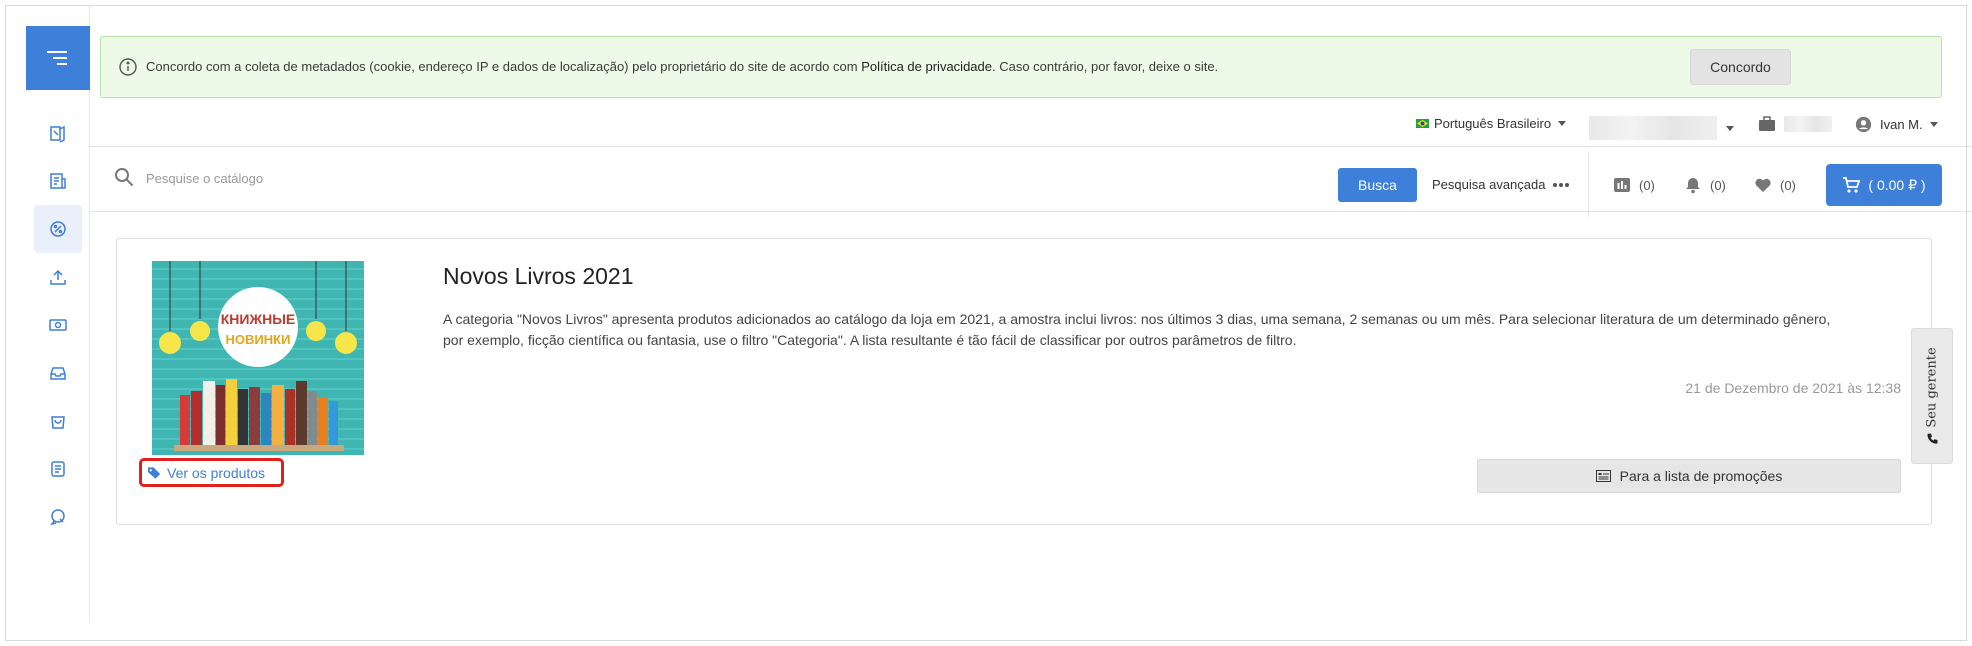 Image resolution: width=1972 pixels, height=646 pixels. What do you see at coordinates (124, 177) in the screenshot?
I see `search-icon` at bounding box center [124, 177].